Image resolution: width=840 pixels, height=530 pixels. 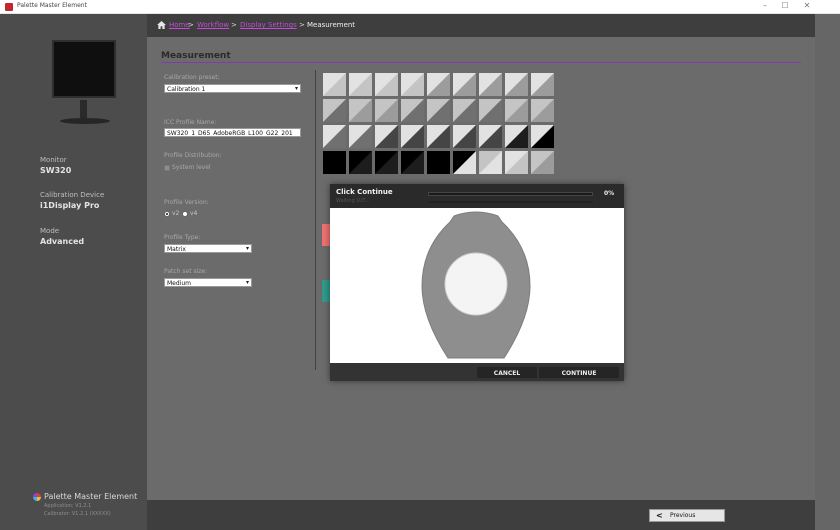 What do you see at coordinates (232, 132) in the screenshot?
I see `icc-profile-input: SW320_1_D65_AdobeRGB_L100_G22_201` at bounding box center [232, 132].